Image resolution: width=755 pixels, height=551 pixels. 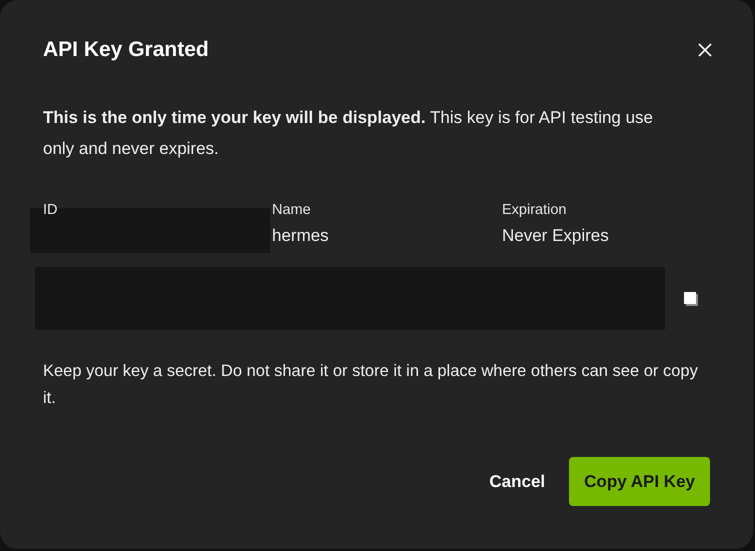 What do you see at coordinates (371, 385) in the screenshot?
I see `warning-text: Keep your key a secret. Do not share it or store it in a place where others can see or copy it.` at bounding box center [371, 385].